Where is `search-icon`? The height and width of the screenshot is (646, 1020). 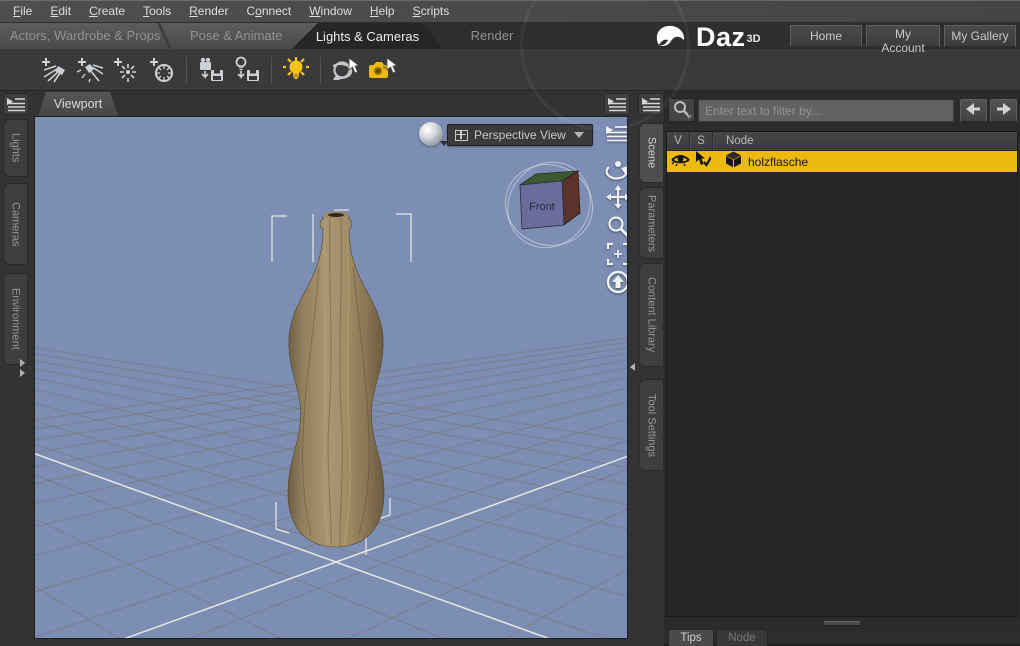 search-icon is located at coordinates (682, 110).